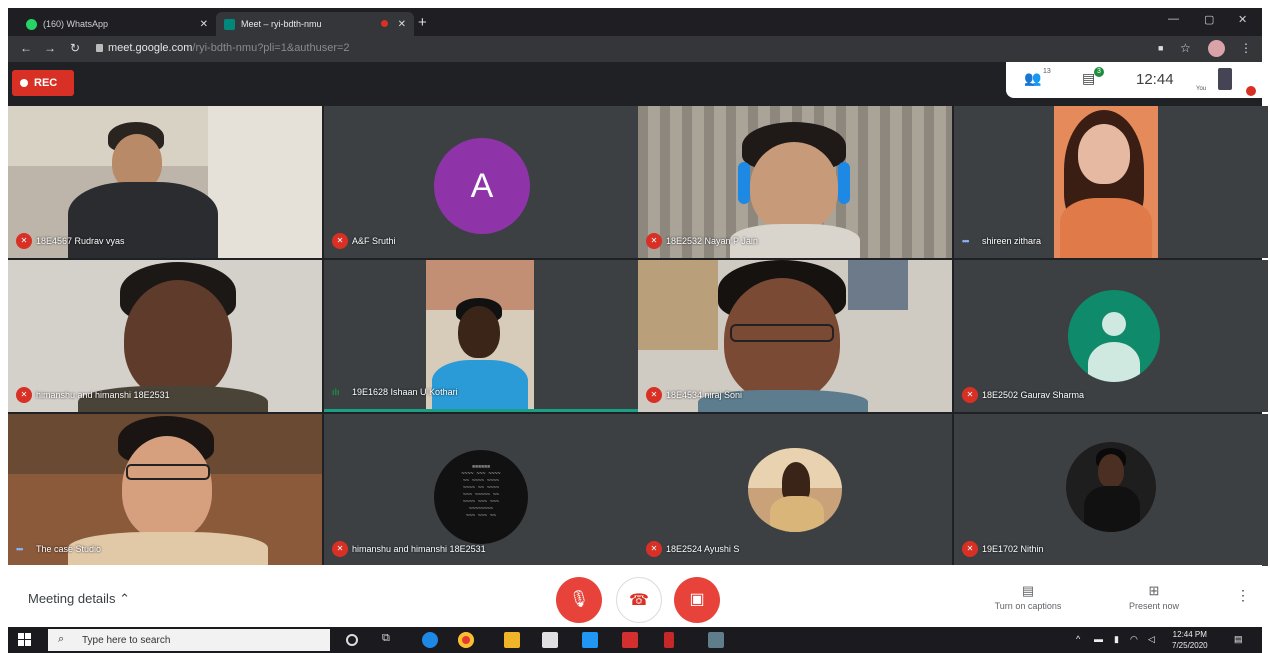  Describe the element at coordinates (1209, 19) in the screenshot. I see `maximize-icon: ▢` at that location.